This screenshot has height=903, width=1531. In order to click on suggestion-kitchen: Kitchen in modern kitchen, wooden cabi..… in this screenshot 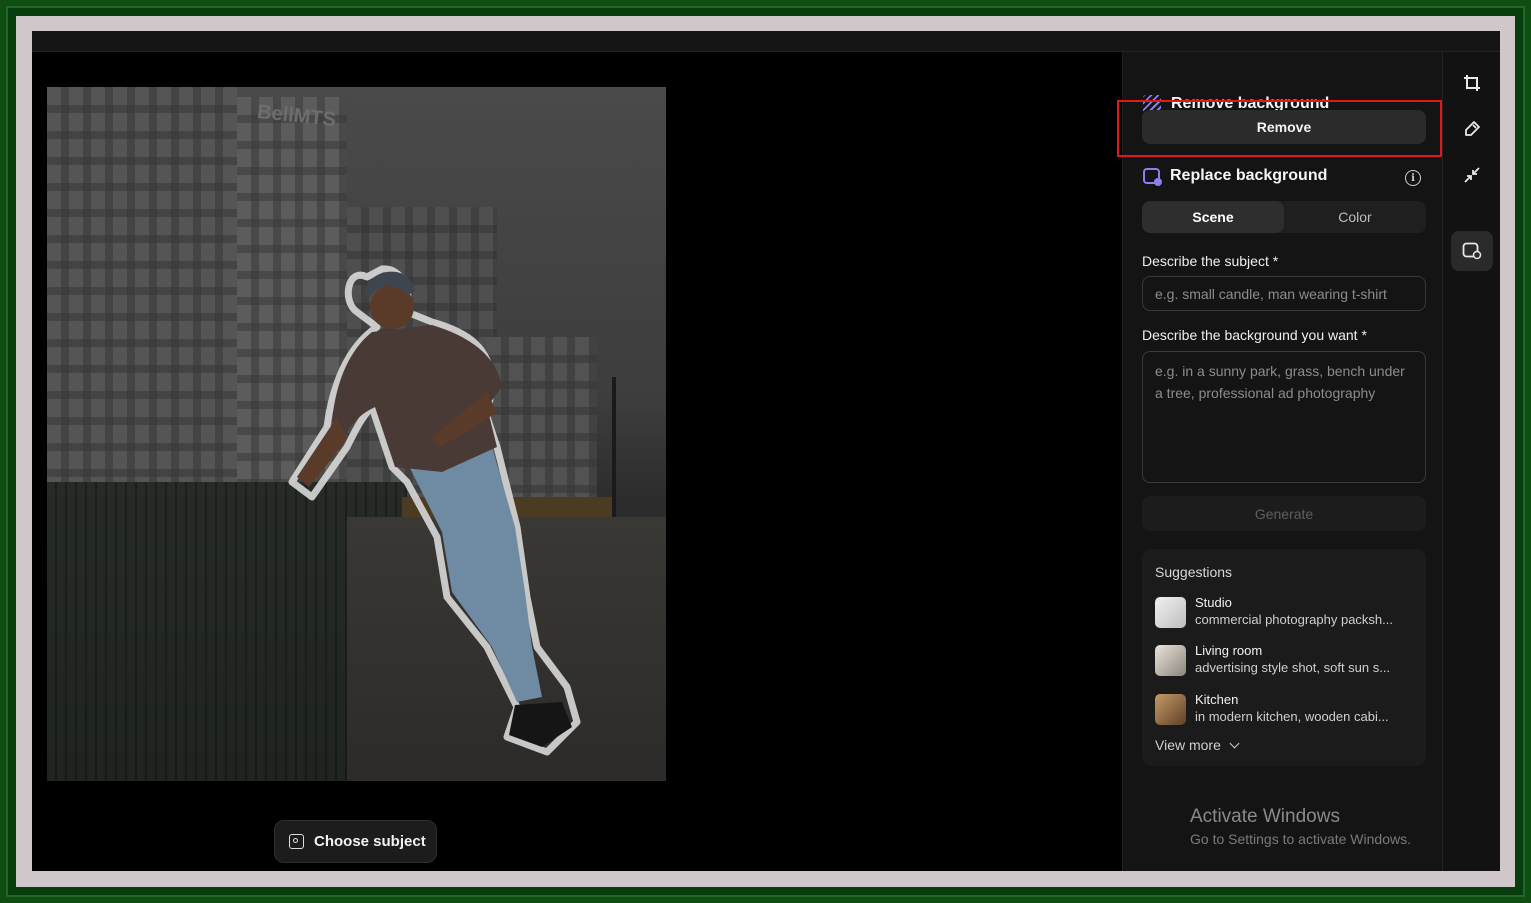, I will do `click(1287, 710)`.